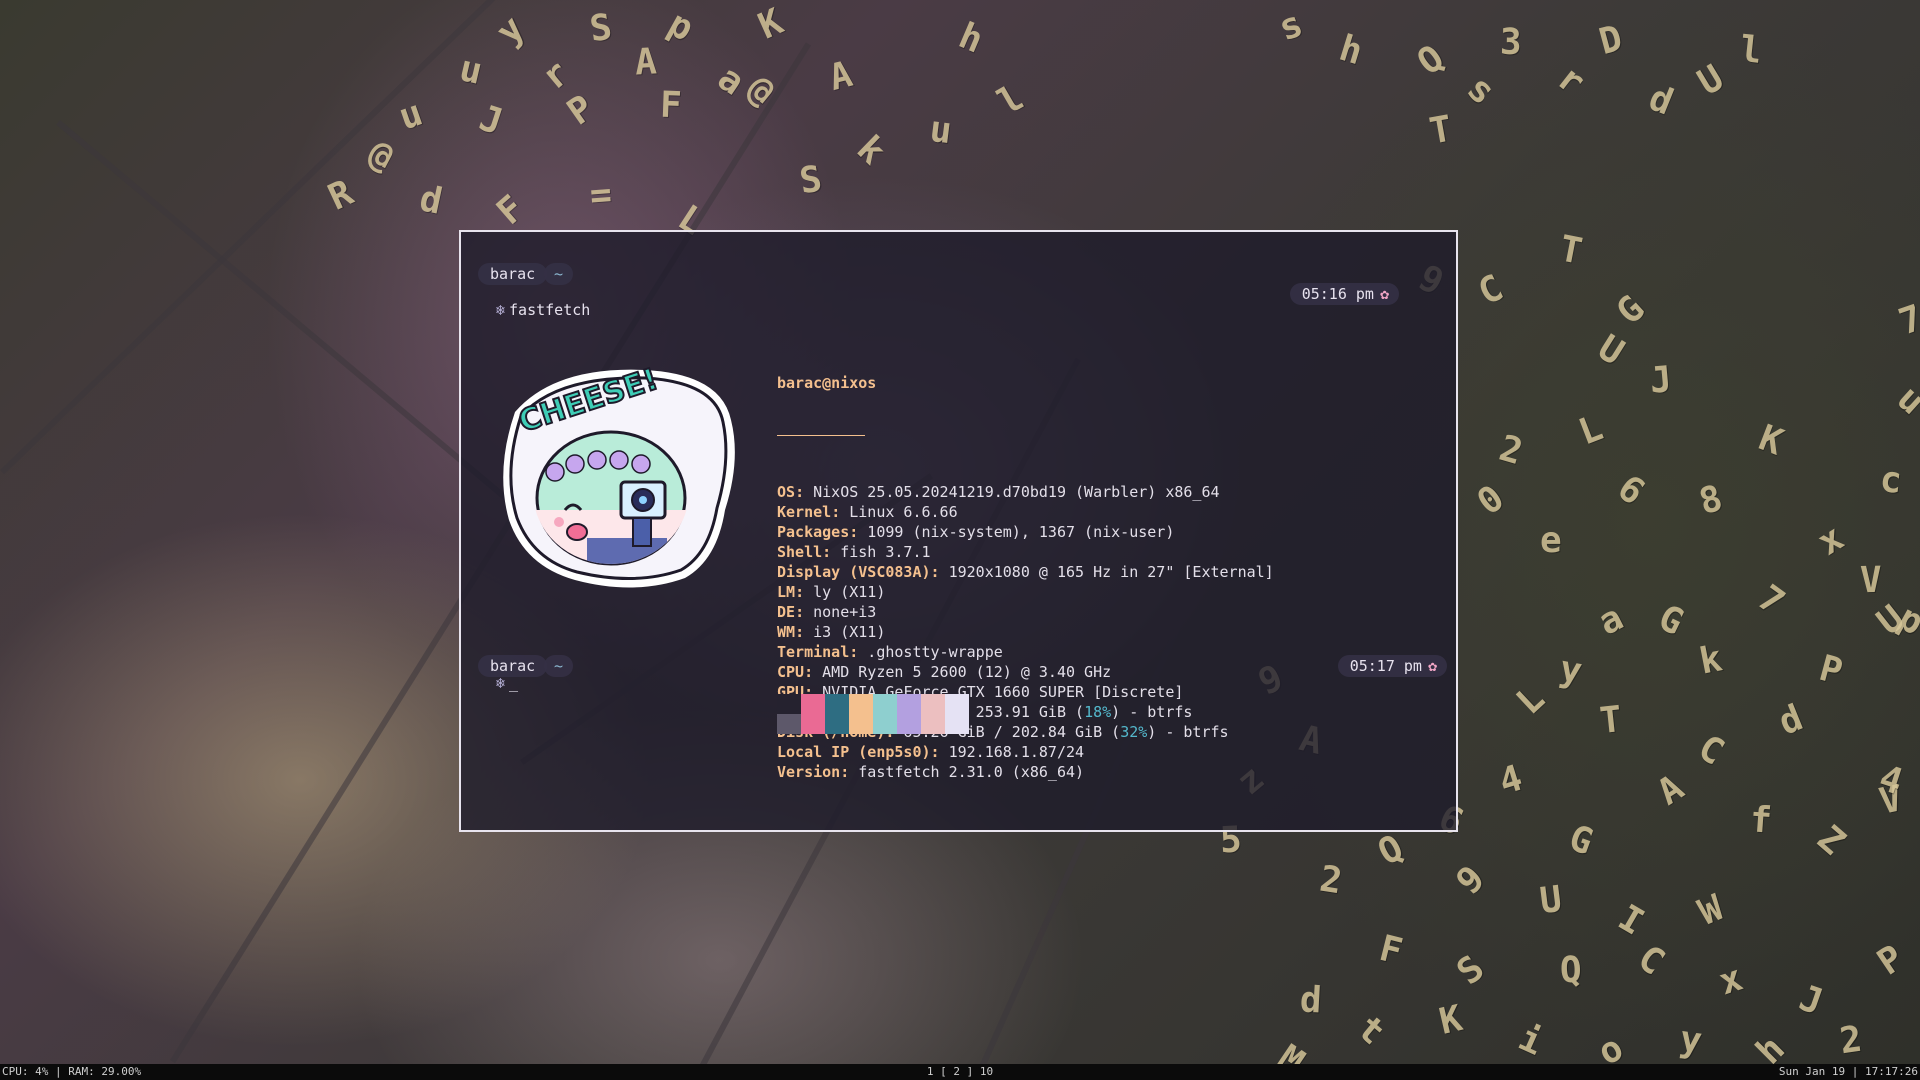 This screenshot has height=1080, width=1920. I want to click on info-key: Kernel, so click(804, 512).